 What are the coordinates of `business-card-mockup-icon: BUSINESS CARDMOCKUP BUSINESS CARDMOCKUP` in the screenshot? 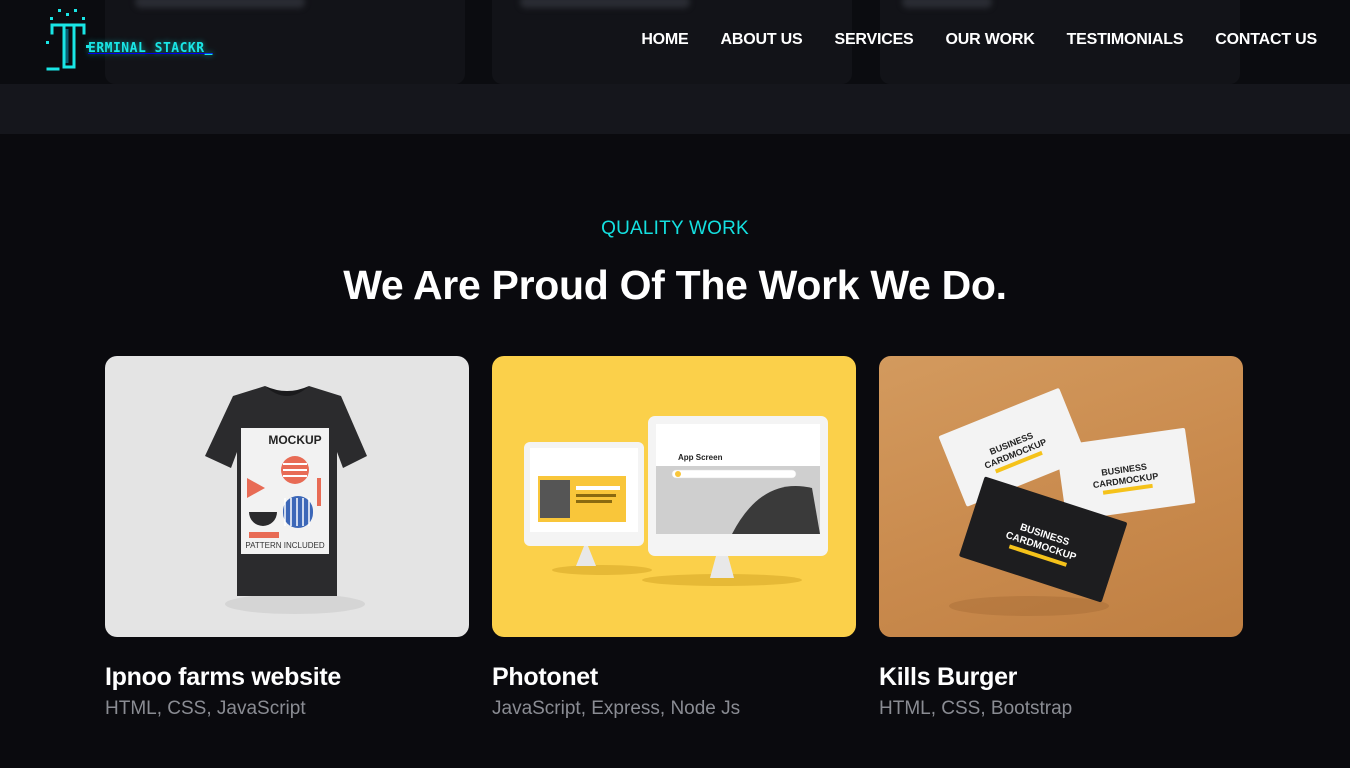 It's located at (1067, 502).